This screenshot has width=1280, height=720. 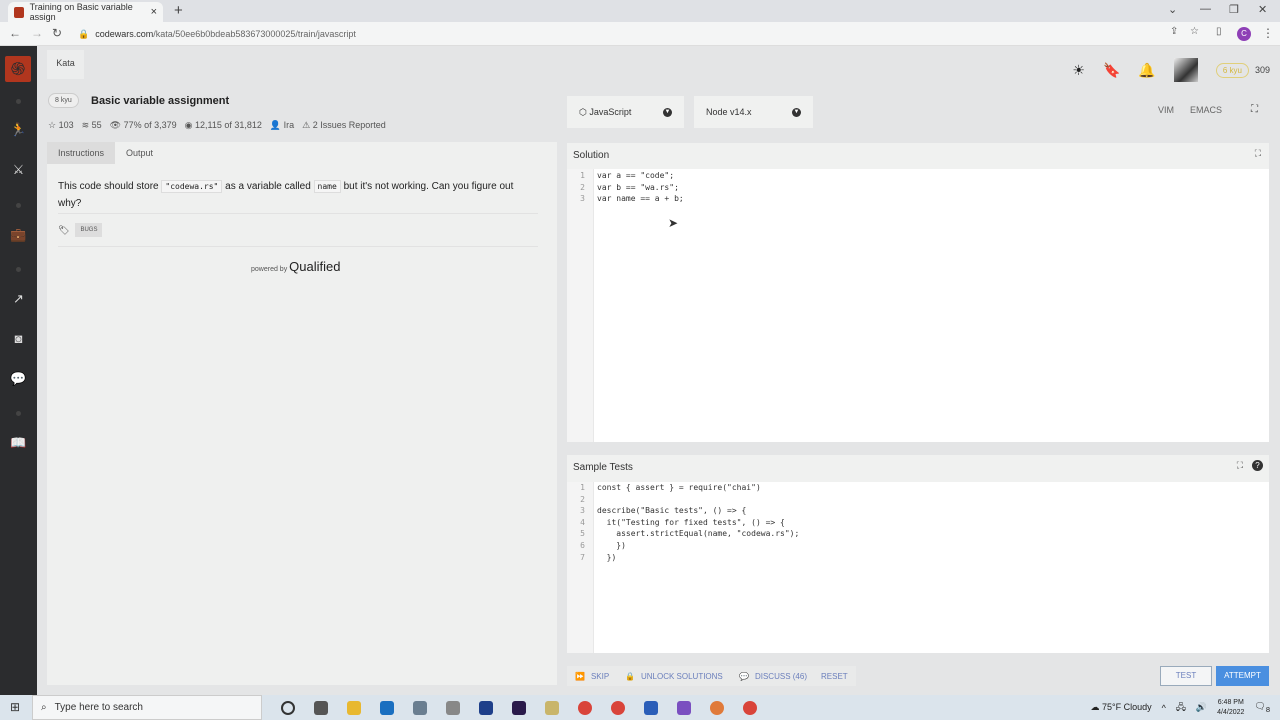 What do you see at coordinates (667, 112) in the screenshot?
I see `chevron-down-icon: ▼` at bounding box center [667, 112].